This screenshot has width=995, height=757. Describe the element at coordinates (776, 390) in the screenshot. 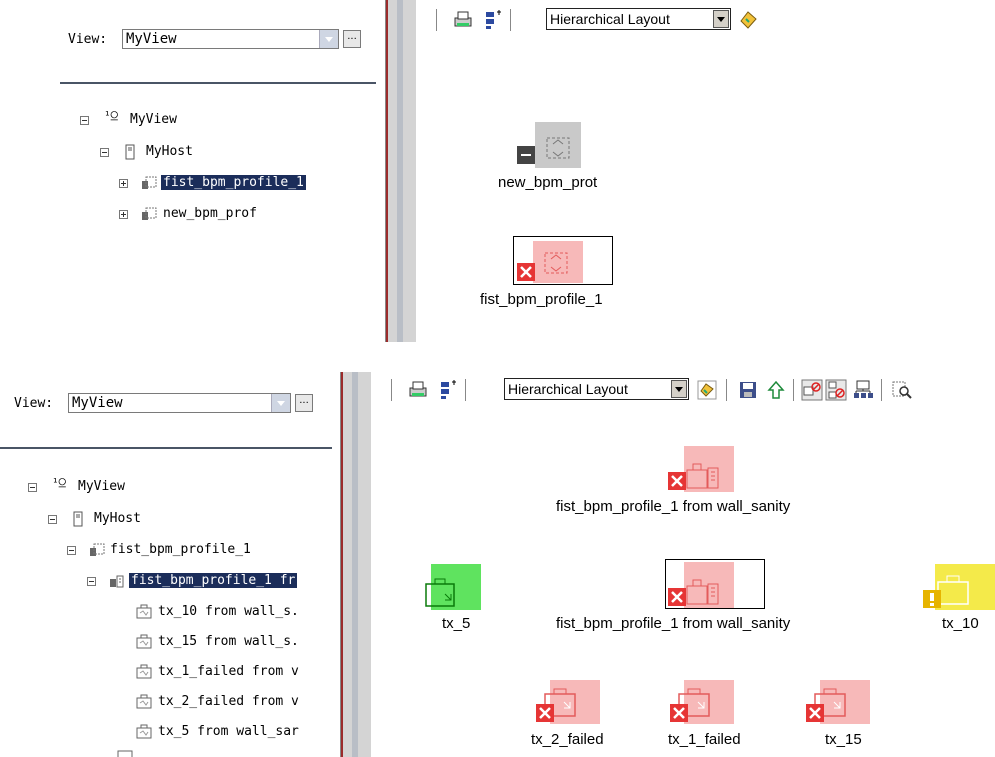

I see `arrow-up-icon` at that location.